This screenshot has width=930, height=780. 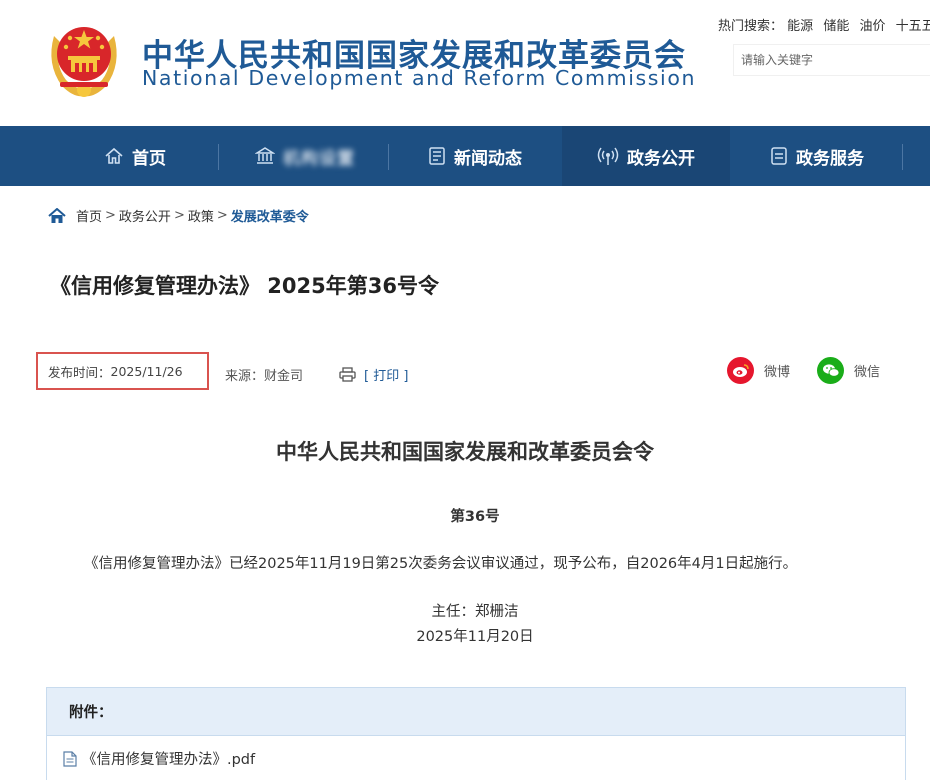 What do you see at coordinates (488, 158) in the screenshot?
I see `nav-item-label: 新闻动态` at bounding box center [488, 158].